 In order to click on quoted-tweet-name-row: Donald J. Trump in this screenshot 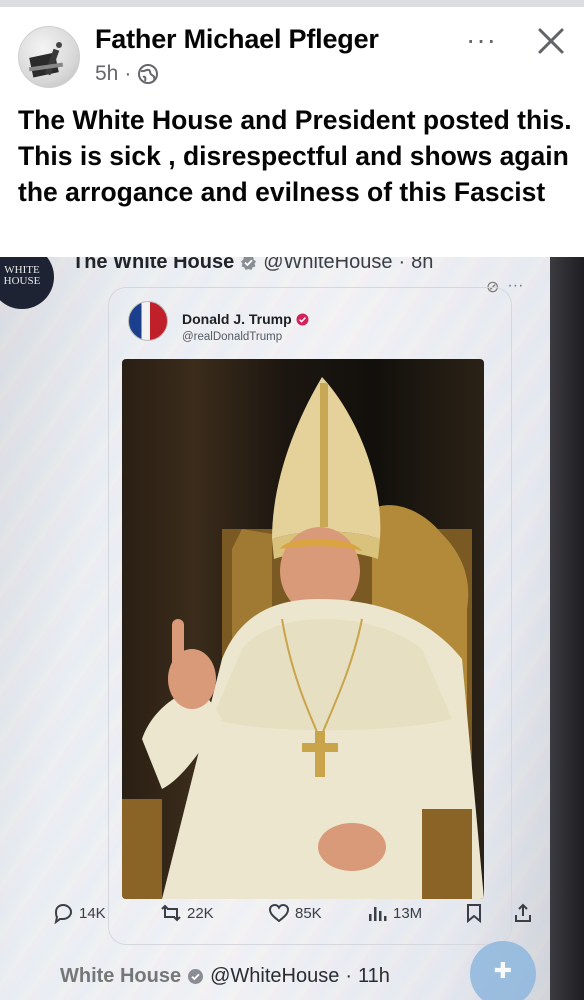, I will do `click(245, 319)`.